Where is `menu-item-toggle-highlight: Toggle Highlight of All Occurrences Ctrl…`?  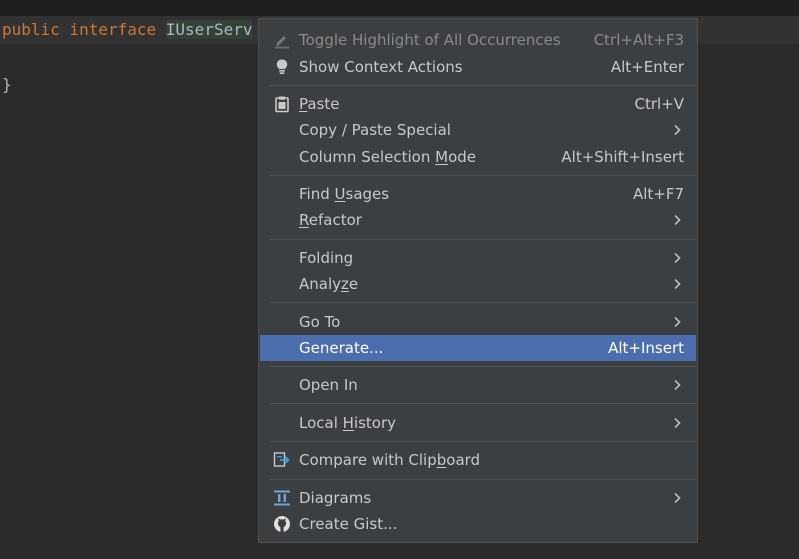 menu-item-toggle-highlight: Toggle Highlight of All Occurrences Ctrl… is located at coordinates (478, 40).